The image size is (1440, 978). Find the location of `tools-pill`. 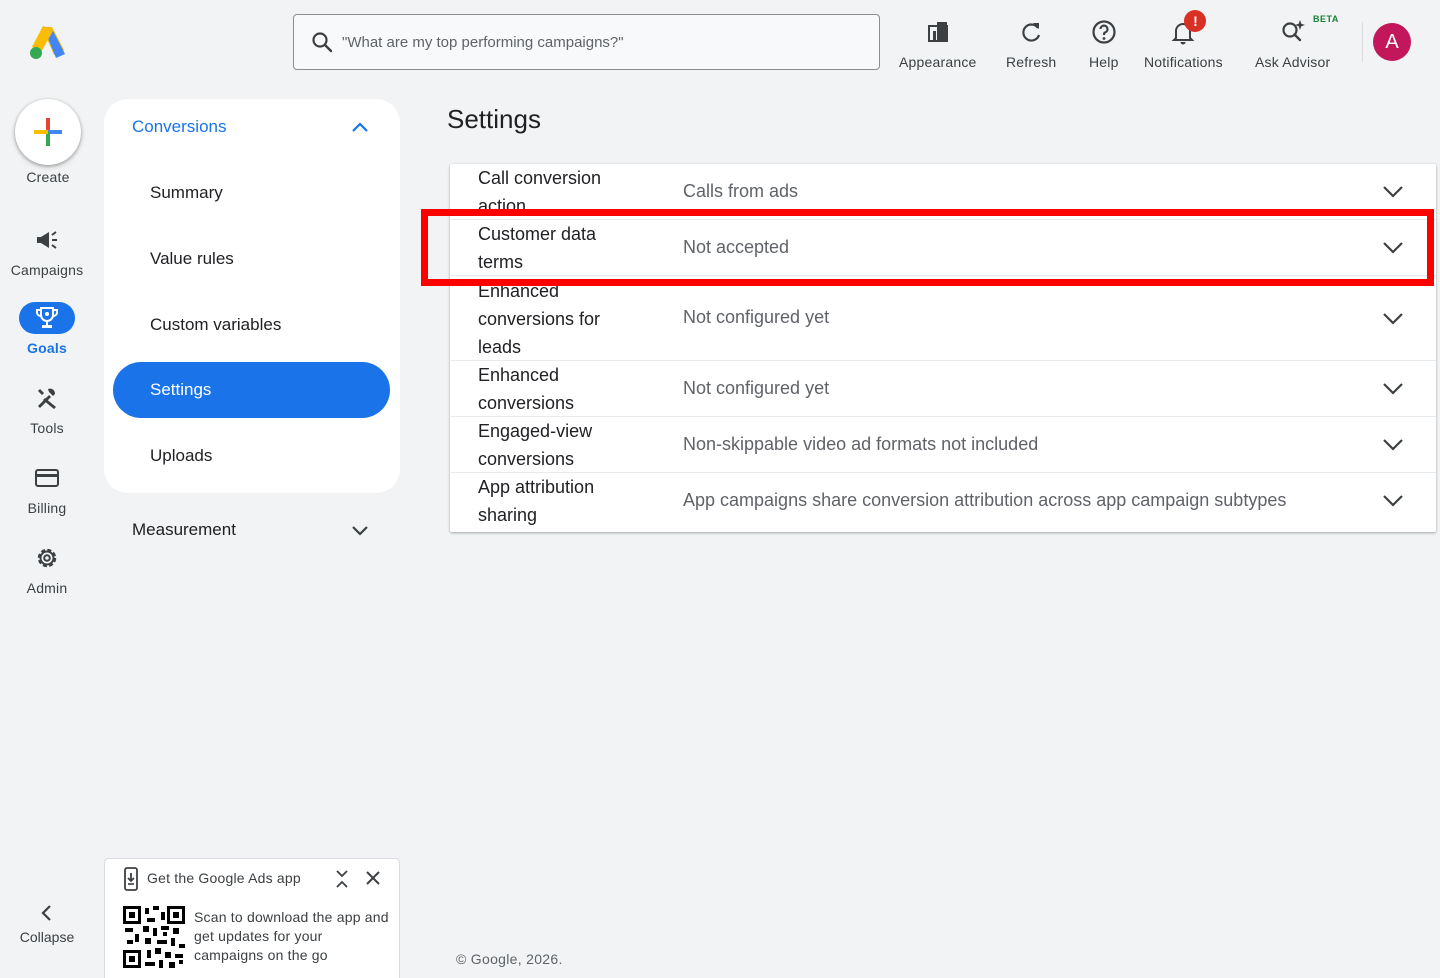

tools-pill is located at coordinates (47, 398).